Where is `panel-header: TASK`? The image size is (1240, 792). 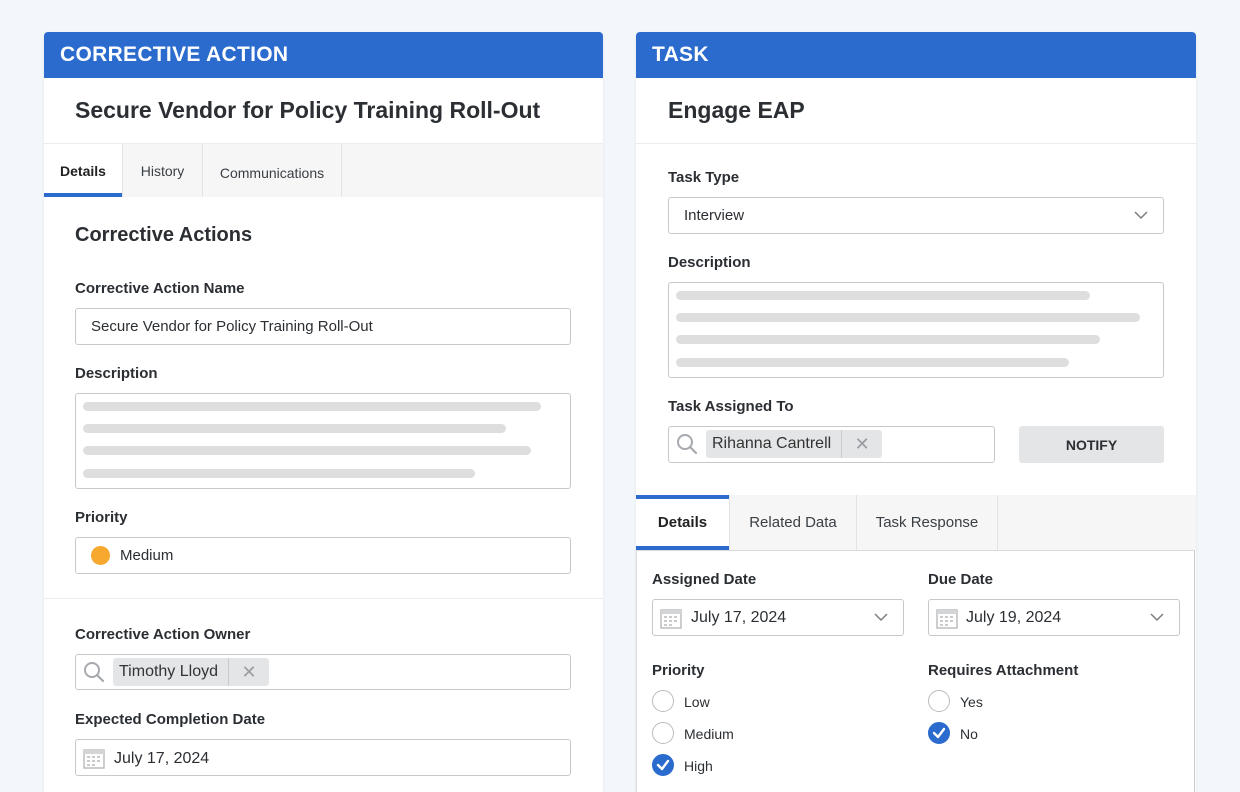 panel-header: TASK is located at coordinates (916, 55).